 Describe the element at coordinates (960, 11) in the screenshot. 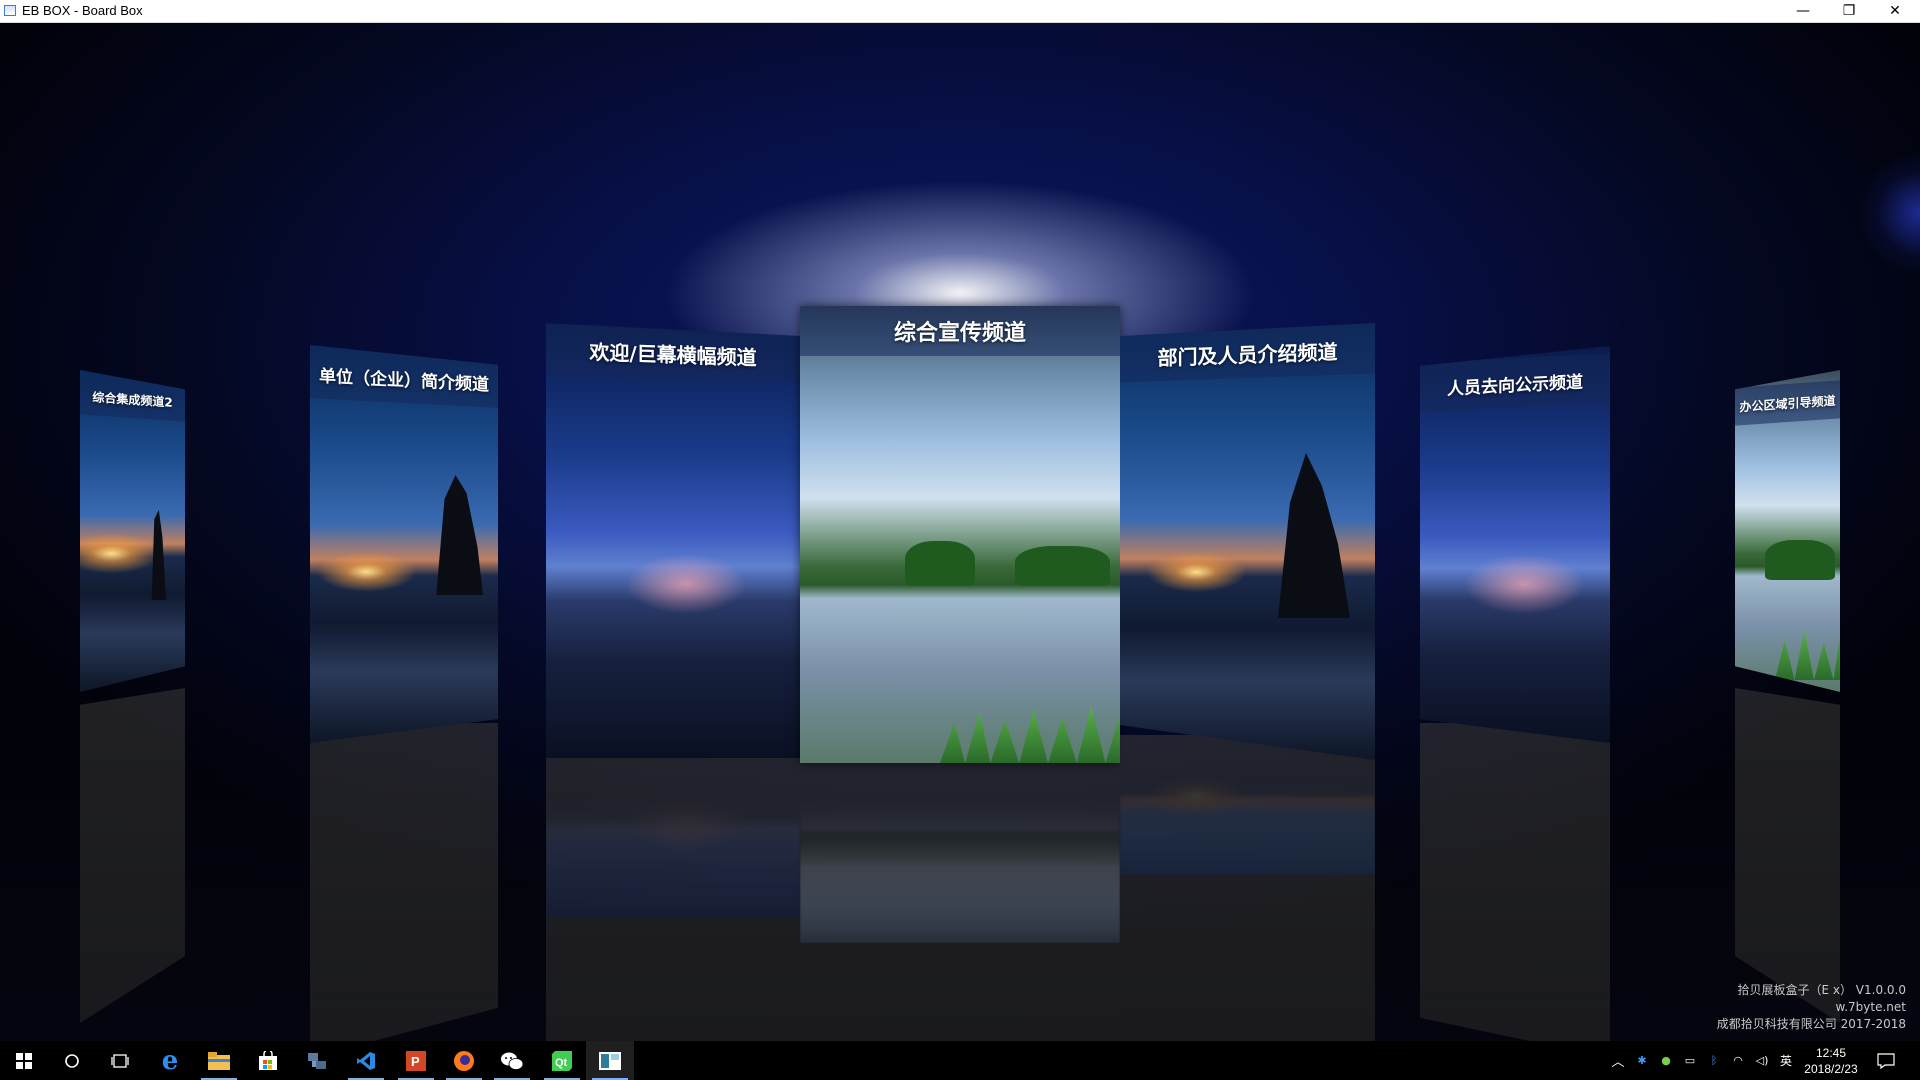

I see `title-bar: EB BOX - Board Box — ❐ ✕` at that location.